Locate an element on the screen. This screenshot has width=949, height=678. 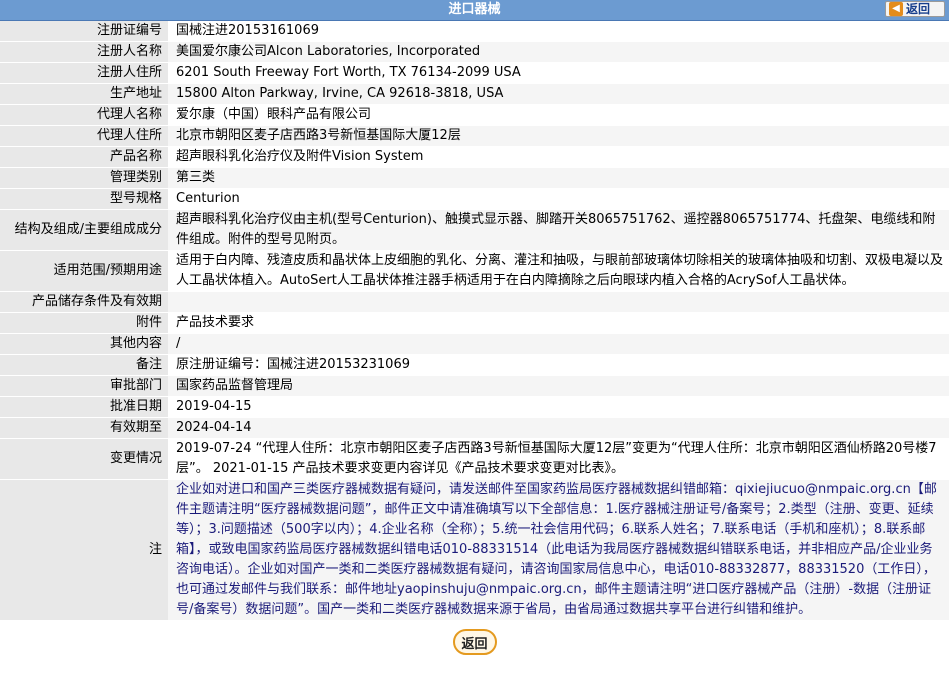
field-value: 国家药品监督管理局 is located at coordinates (558, 386).